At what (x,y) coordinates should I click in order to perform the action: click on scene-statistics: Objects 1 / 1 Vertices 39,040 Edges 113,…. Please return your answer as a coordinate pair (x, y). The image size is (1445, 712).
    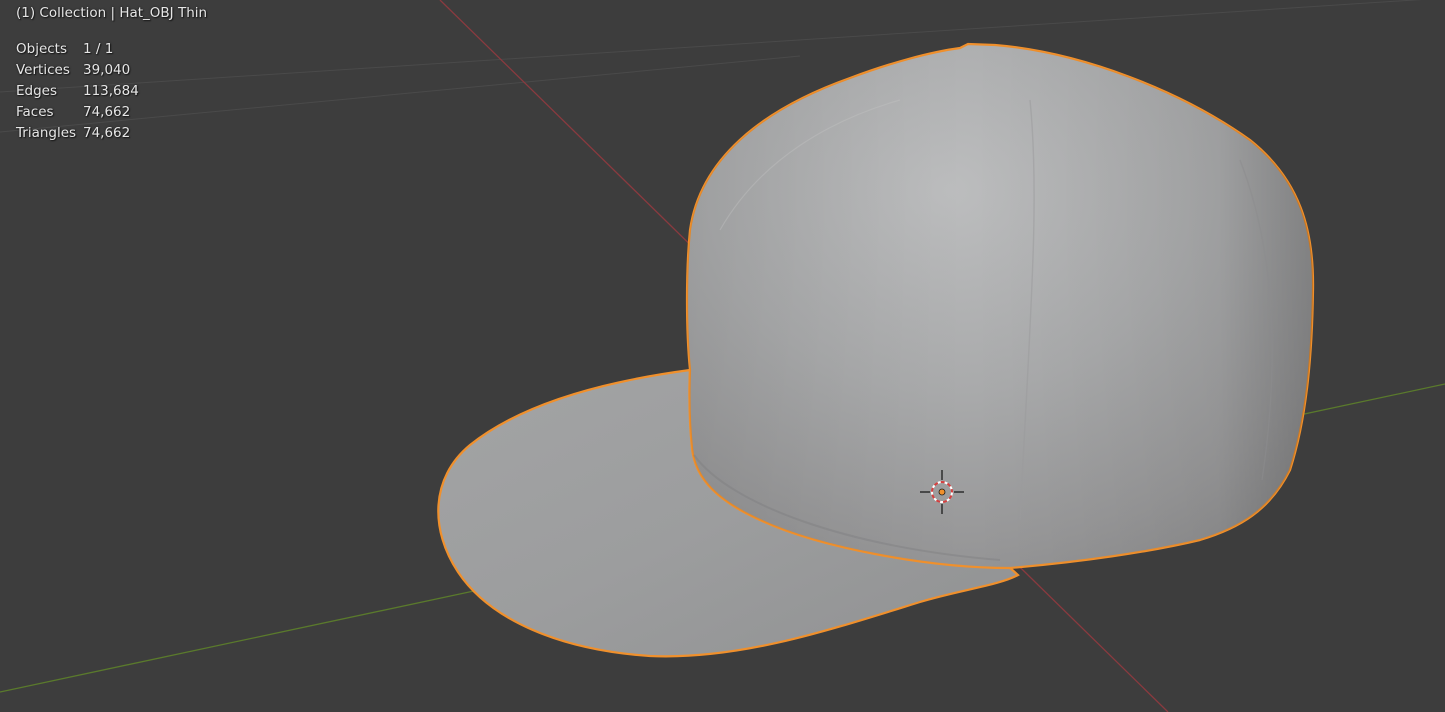
    Looking at the image, I should click on (77, 91).